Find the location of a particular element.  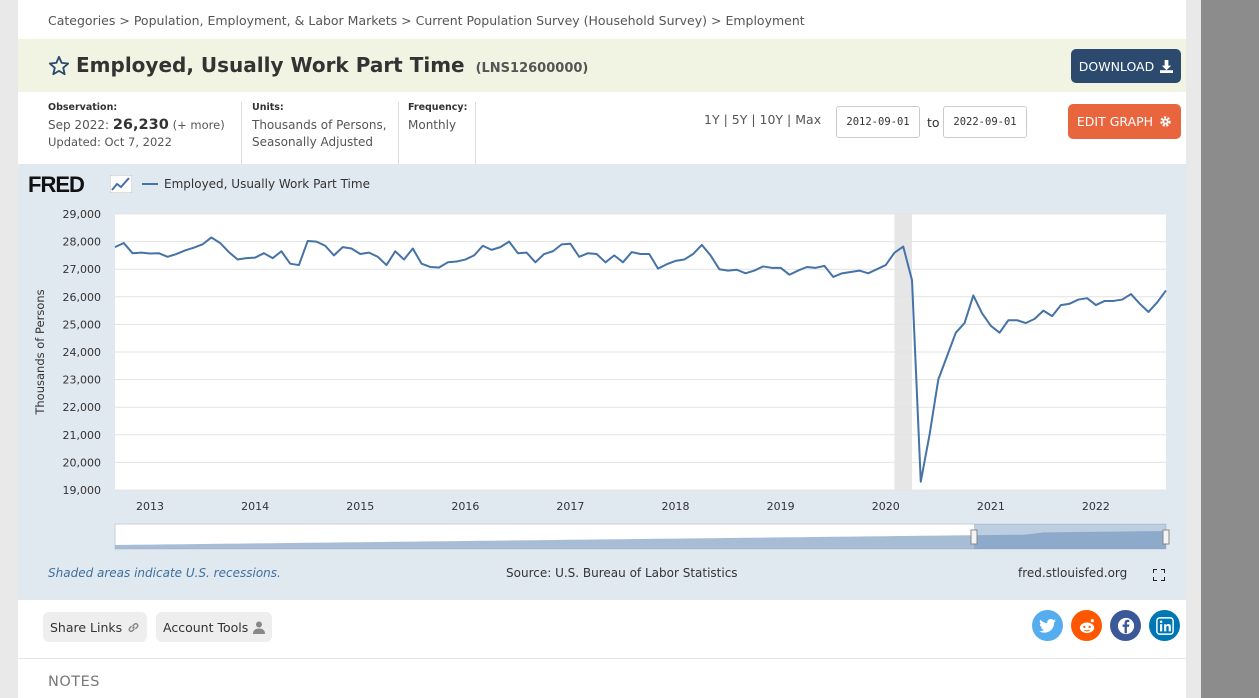

y-tick-label: 26,000 is located at coordinates (82, 297).